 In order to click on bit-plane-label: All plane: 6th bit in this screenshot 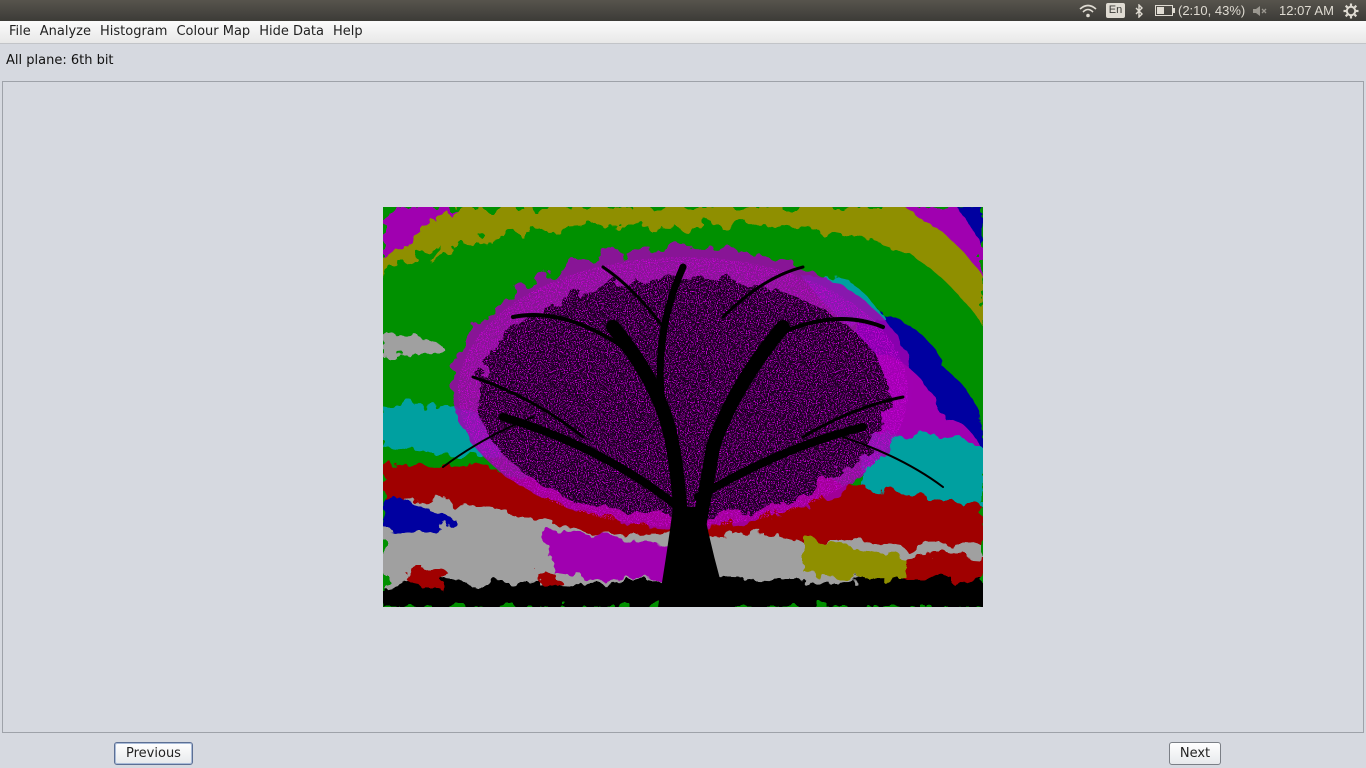, I will do `click(60, 60)`.